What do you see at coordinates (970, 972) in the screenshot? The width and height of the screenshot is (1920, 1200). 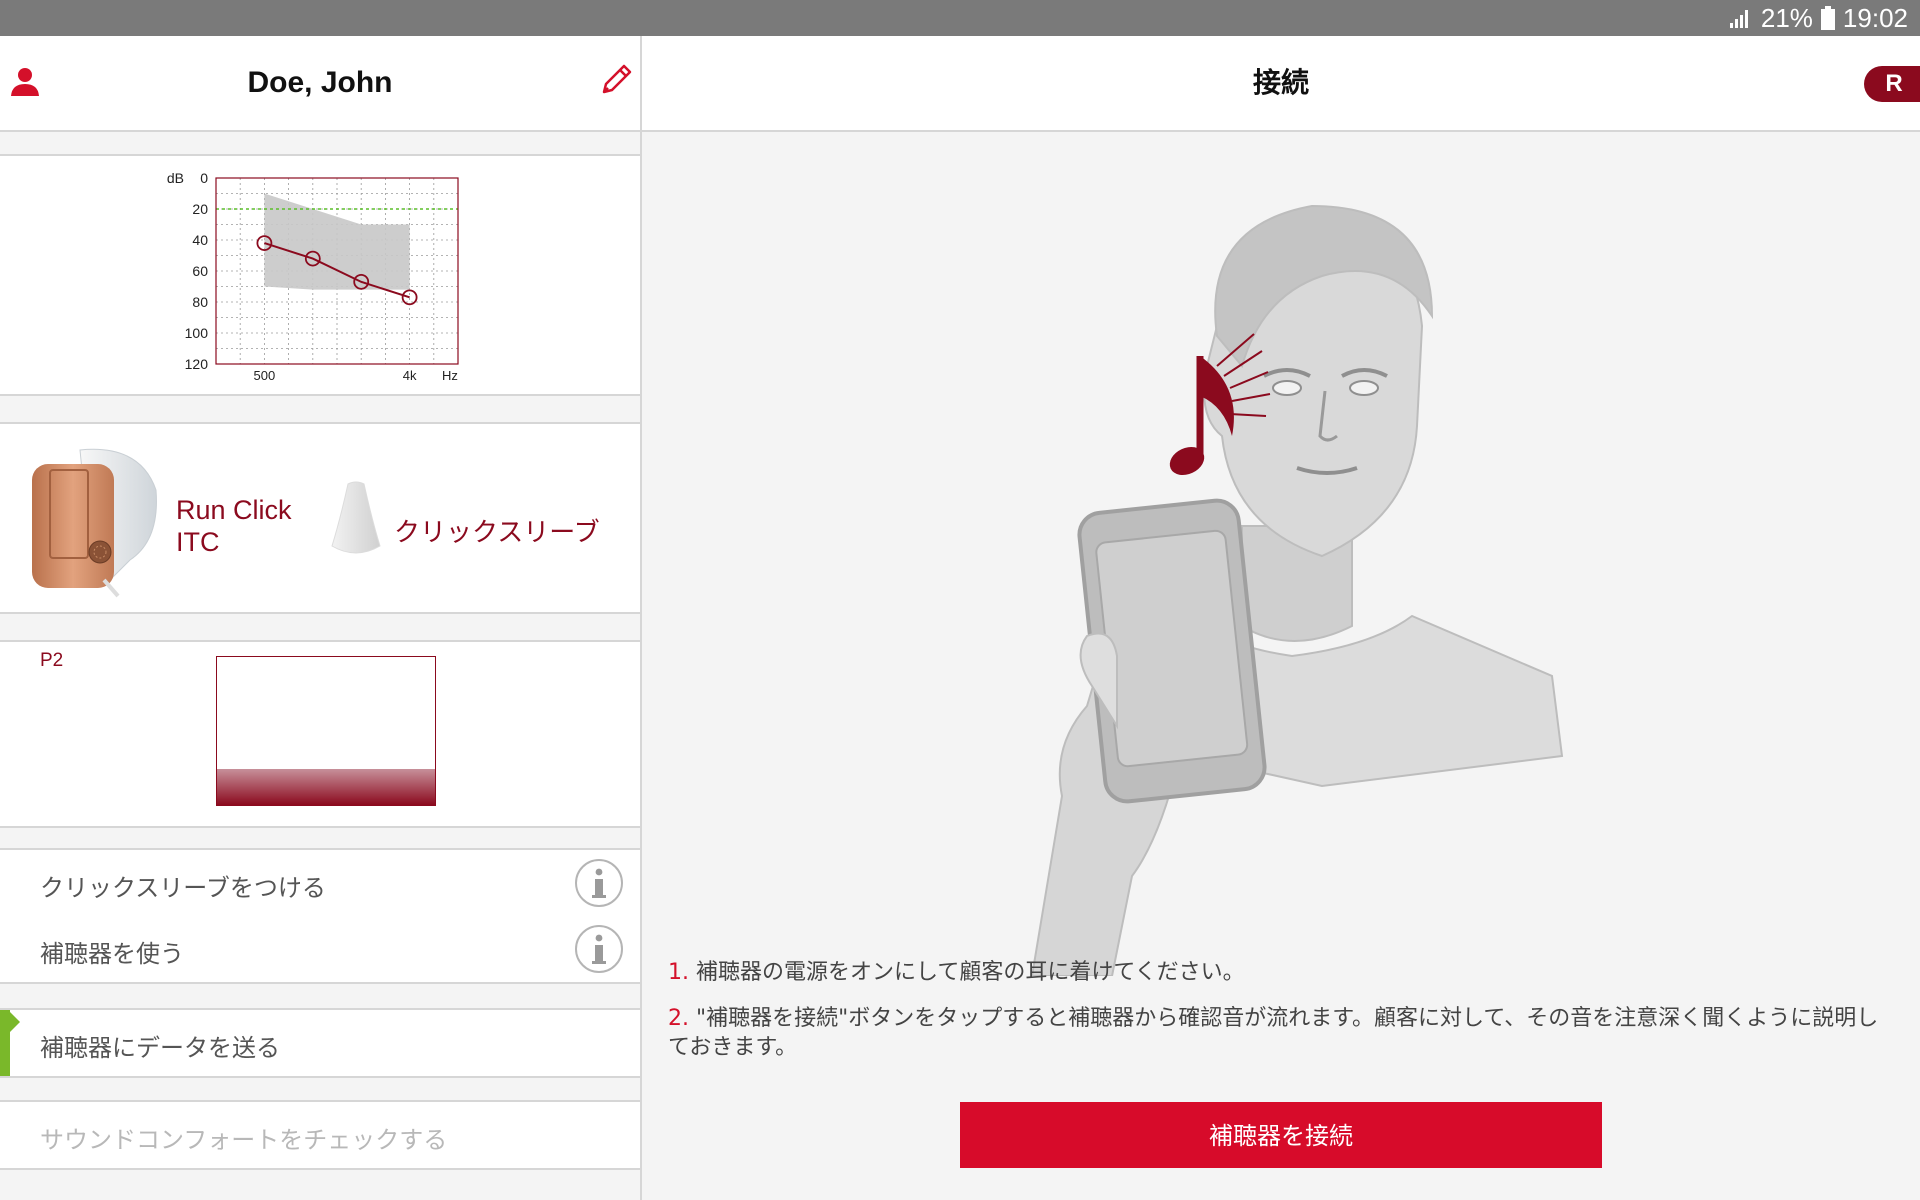 I see `instruction-text: 補聴器の電源をオンにして顧客の耳に着けてください。` at bounding box center [970, 972].